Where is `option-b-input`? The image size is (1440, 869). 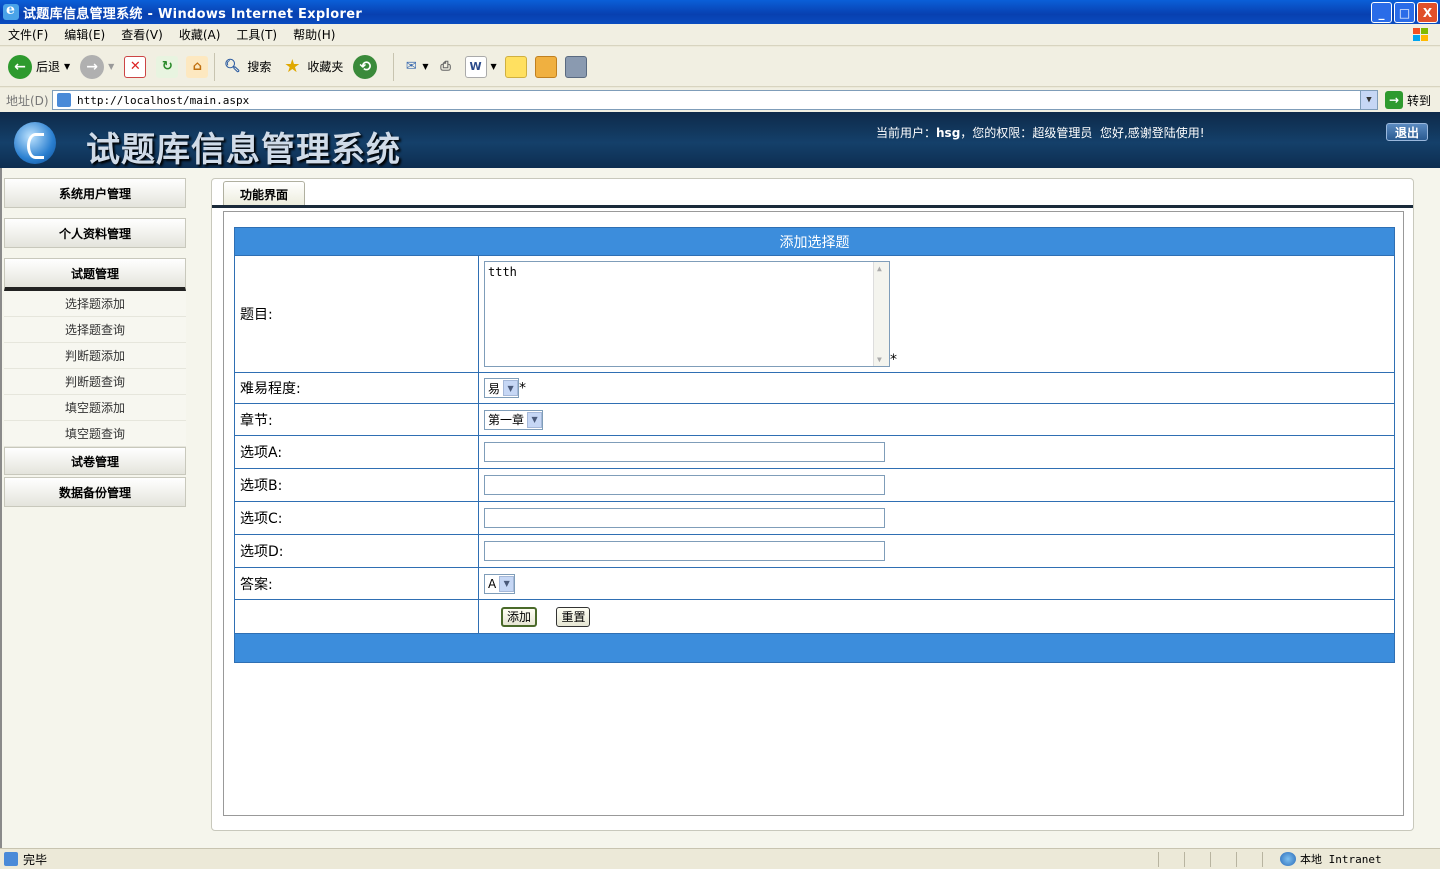
option-b-input is located at coordinates (684, 485).